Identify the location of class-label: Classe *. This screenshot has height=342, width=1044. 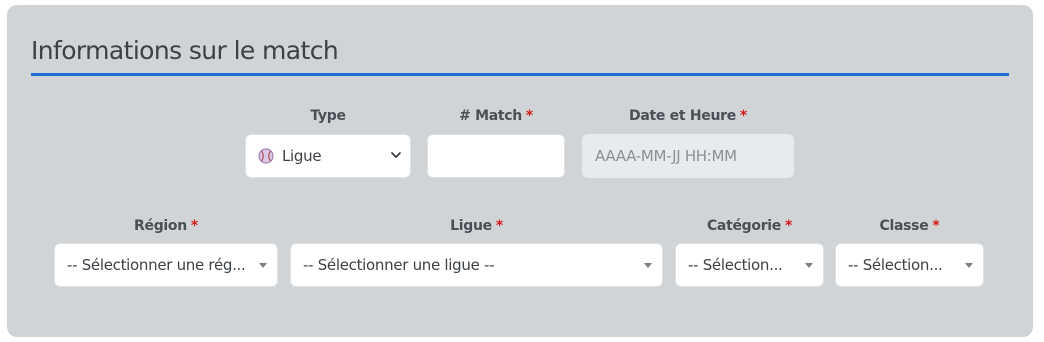
(909, 226).